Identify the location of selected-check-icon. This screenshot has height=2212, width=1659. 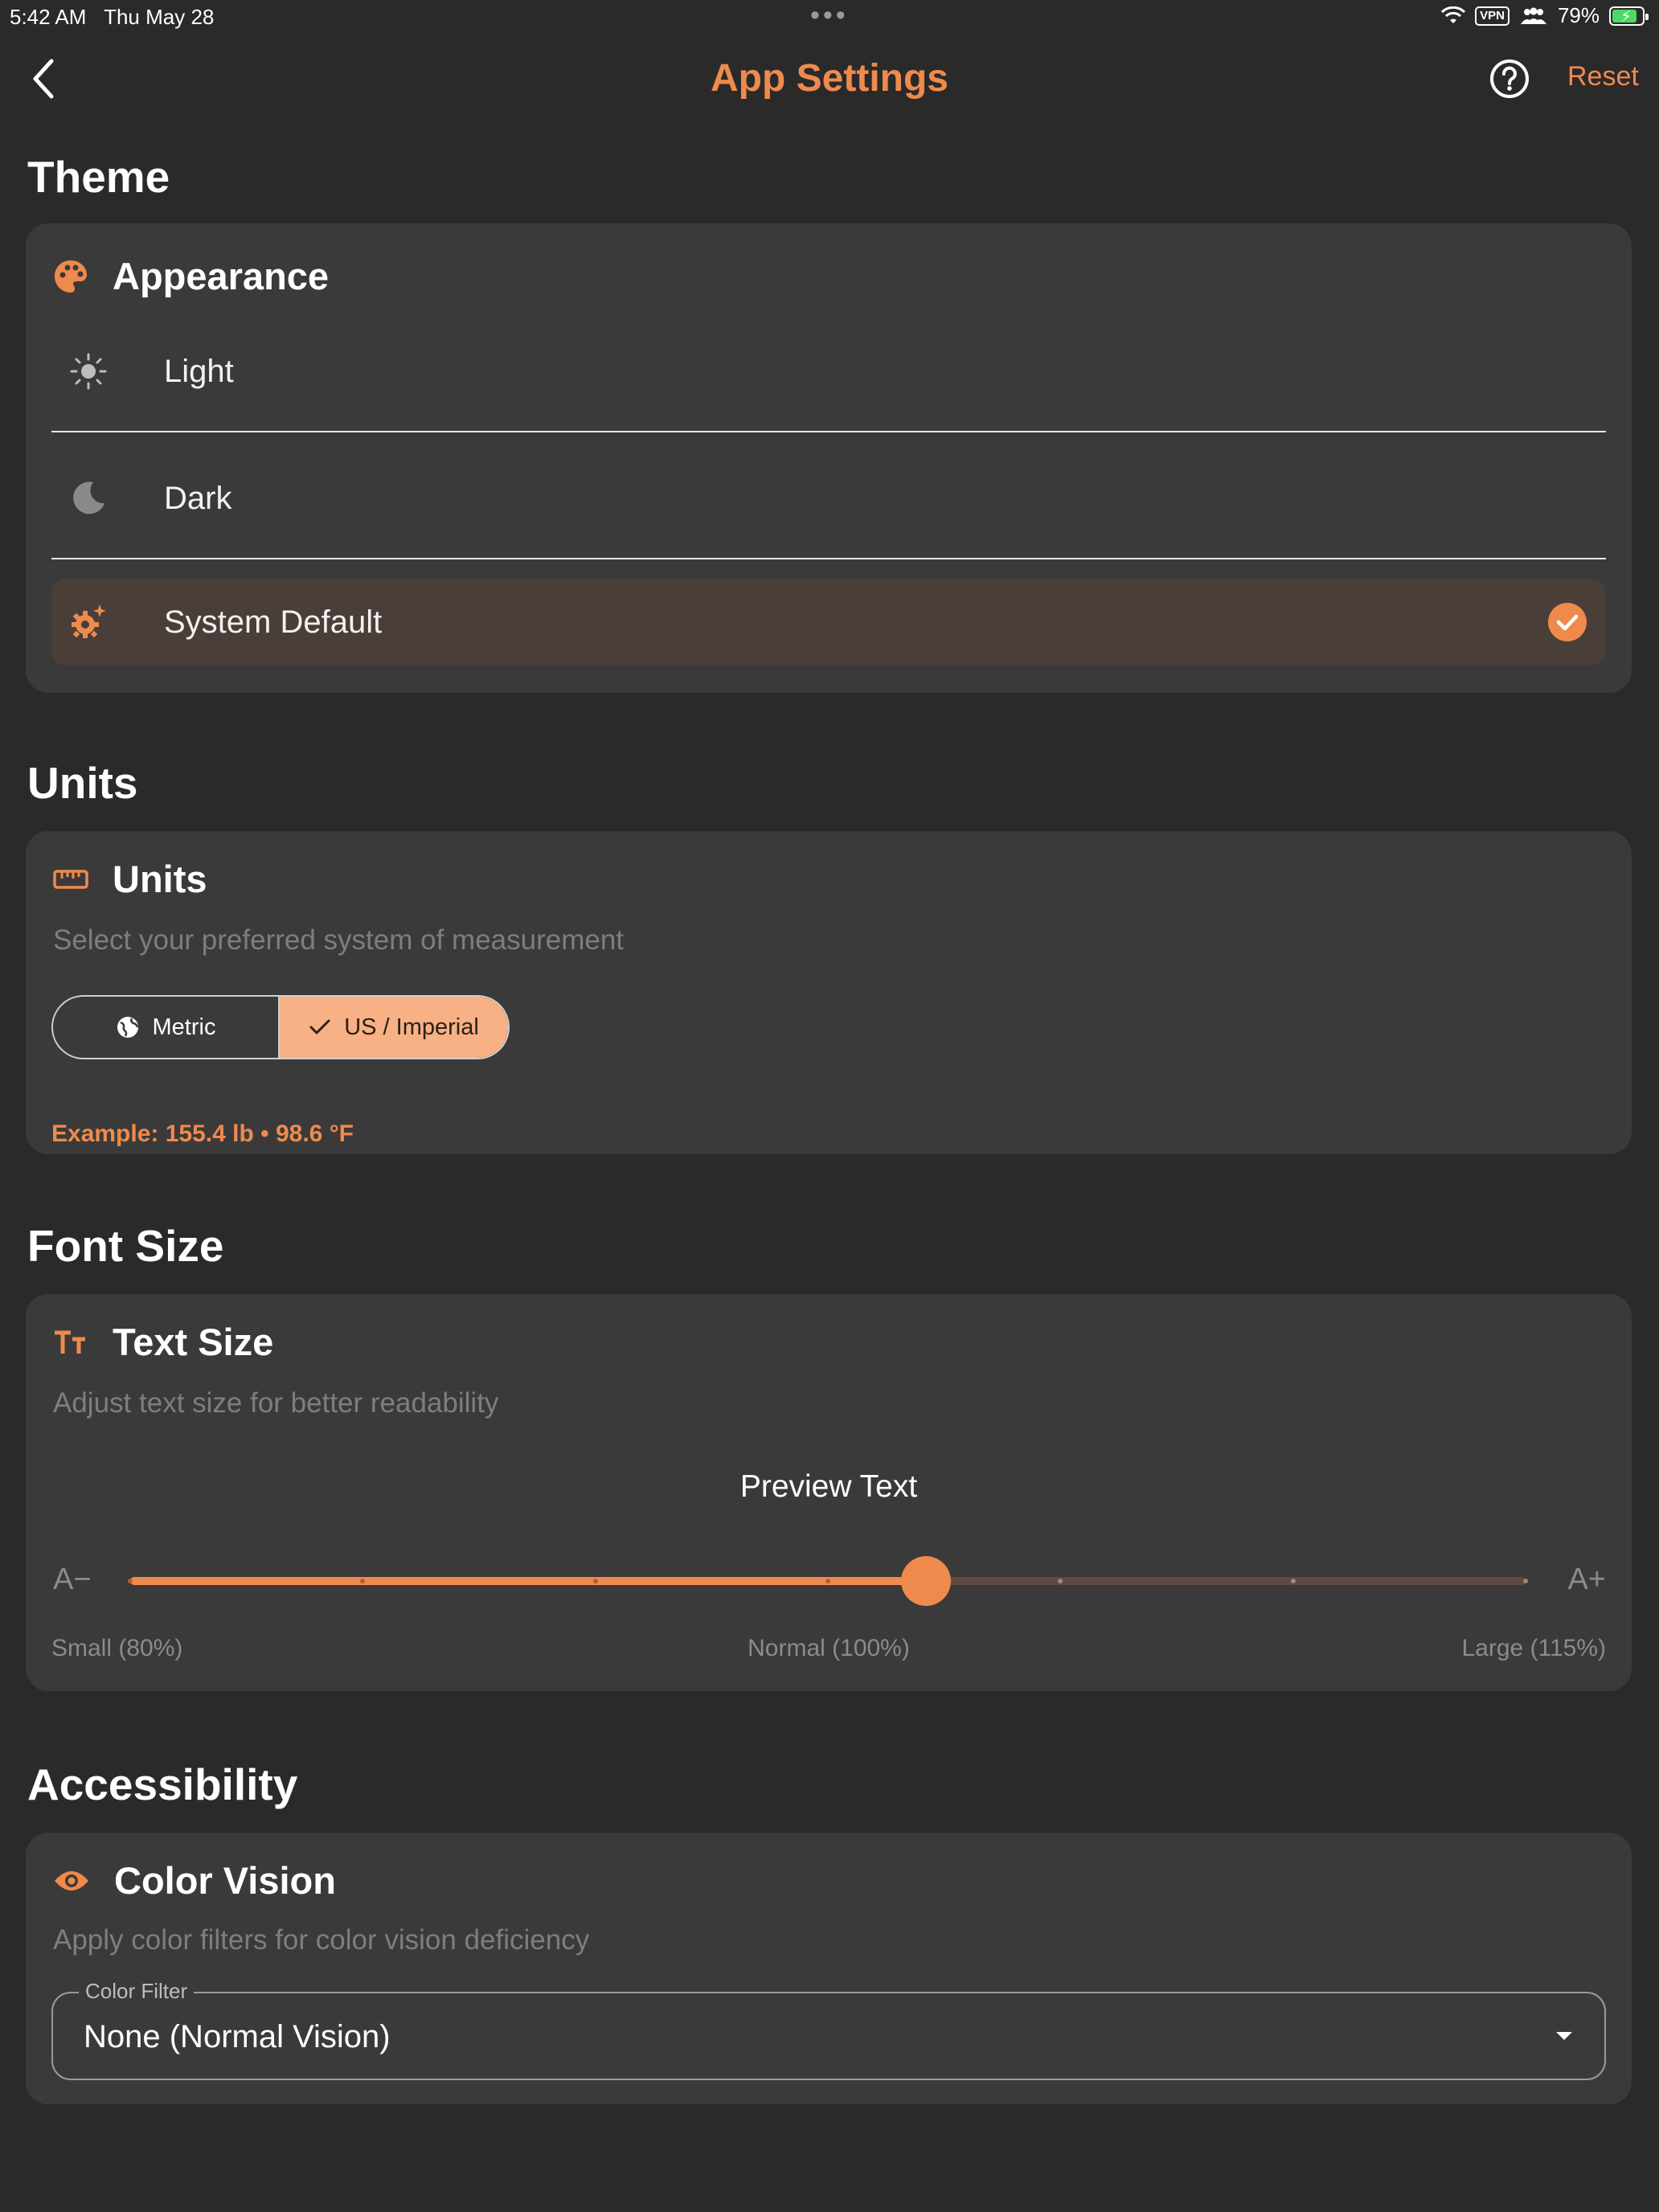
(1567, 622).